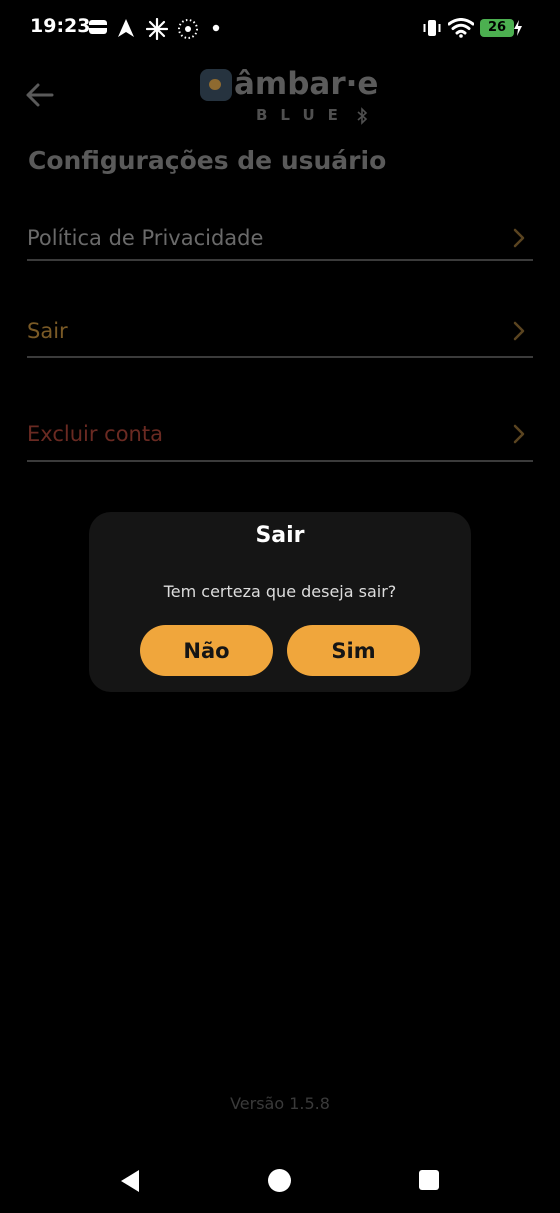  What do you see at coordinates (280, 442) in the screenshot?
I see `menu-item-delete-account: Excluir conta` at bounding box center [280, 442].